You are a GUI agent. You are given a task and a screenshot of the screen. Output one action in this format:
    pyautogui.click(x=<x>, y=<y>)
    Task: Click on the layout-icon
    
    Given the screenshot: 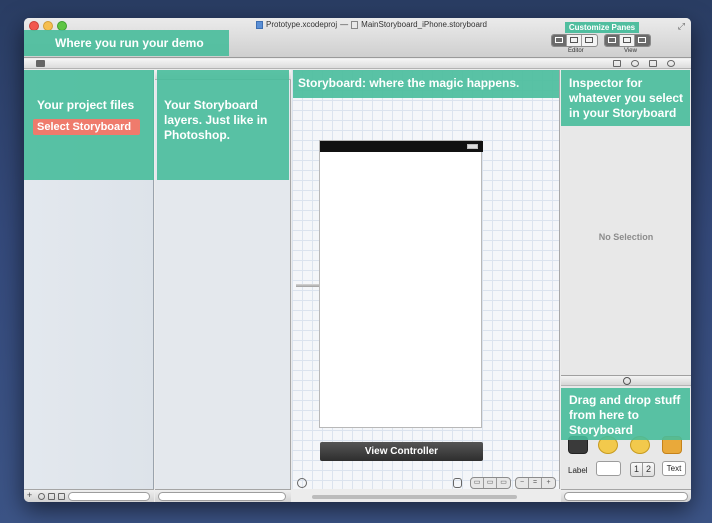 What is the action you would take?
    pyautogui.click(x=457, y=483)
    